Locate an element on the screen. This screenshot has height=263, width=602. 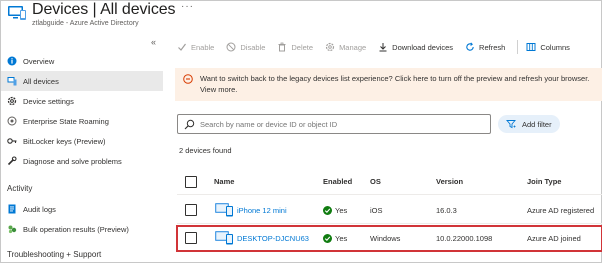
manage-button: Manage is located at coordinates (345, 47).